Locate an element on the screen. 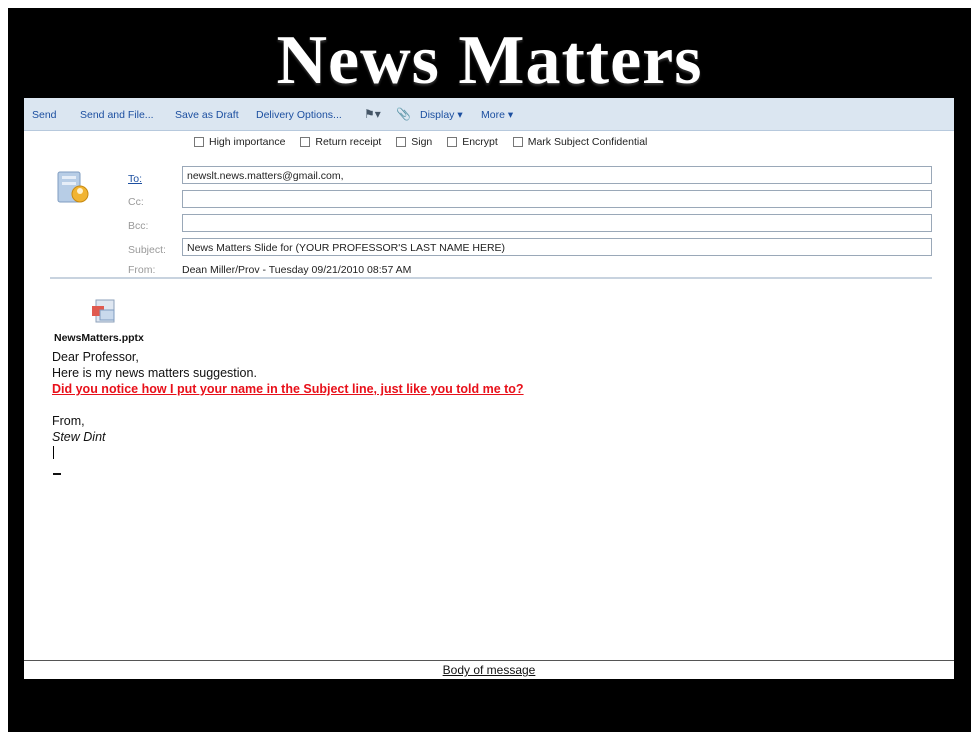 This screenshot has width=979, height=738. paperclip-icon: 📎 is located at coordinates (403, 114).